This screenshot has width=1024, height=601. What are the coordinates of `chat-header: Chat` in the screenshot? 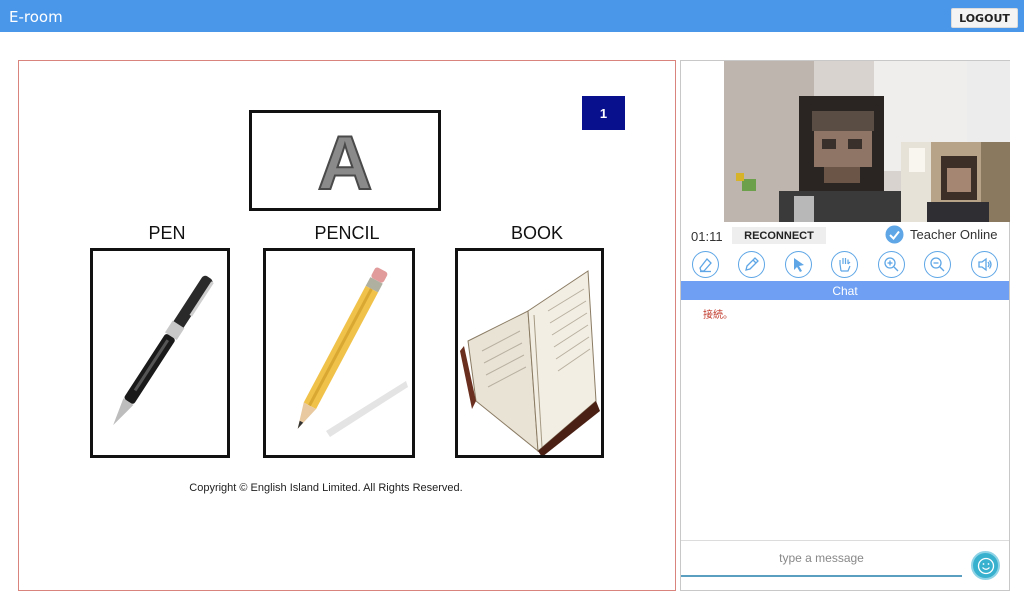 It's located at (845, 290).